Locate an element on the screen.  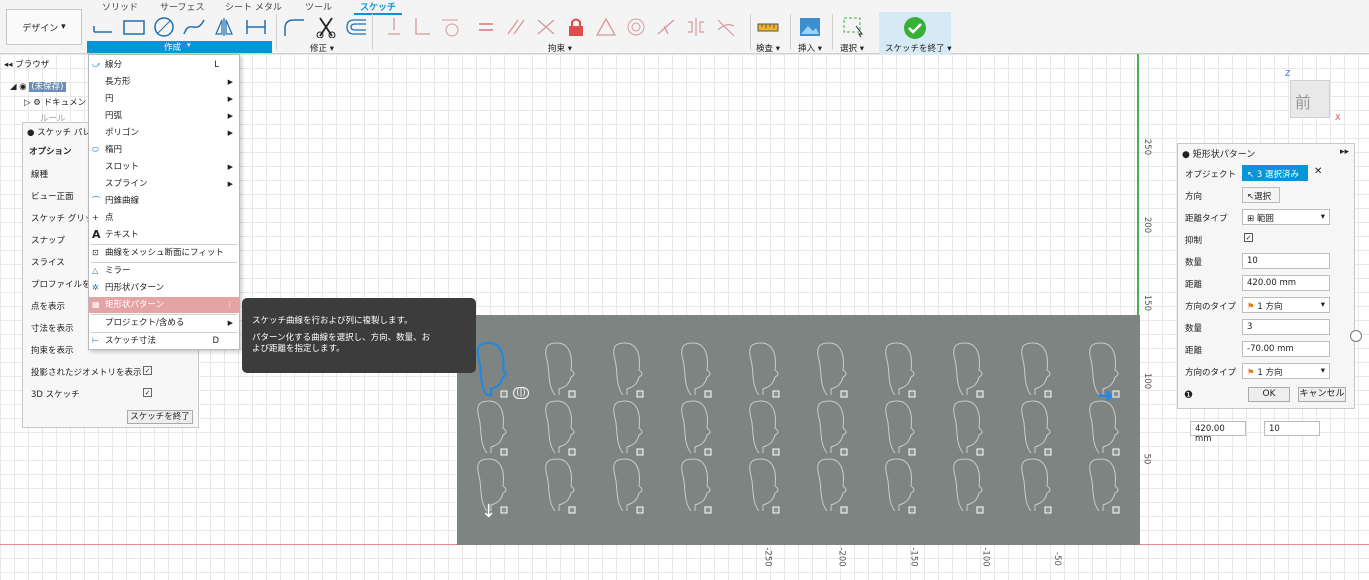
floating-count-input: 10 is located at coordinates (1292, 428).